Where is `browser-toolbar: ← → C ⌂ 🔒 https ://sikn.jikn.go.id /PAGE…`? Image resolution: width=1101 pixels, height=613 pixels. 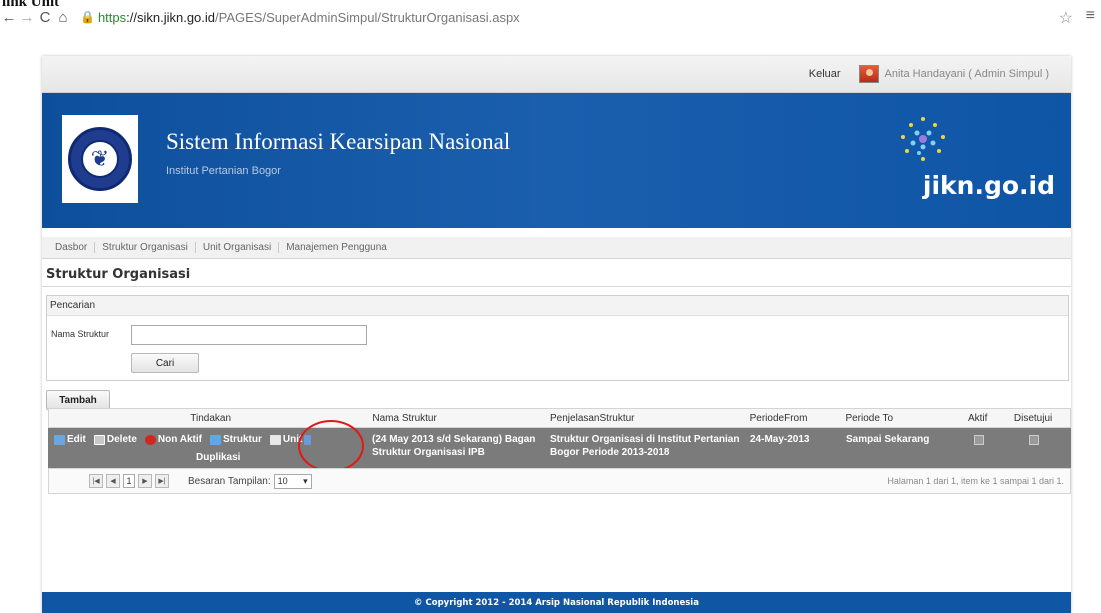 browser-toolbar: ← → C ⌂ 🔒 https ://sikn.jikn.go.id /PAGE… is located at coordinates (550, 17).